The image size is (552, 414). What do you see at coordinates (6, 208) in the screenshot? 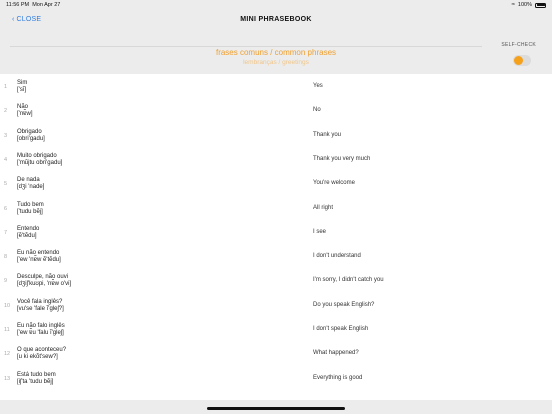
I see `phrase-number: 6` at bounding box center [6, 208].